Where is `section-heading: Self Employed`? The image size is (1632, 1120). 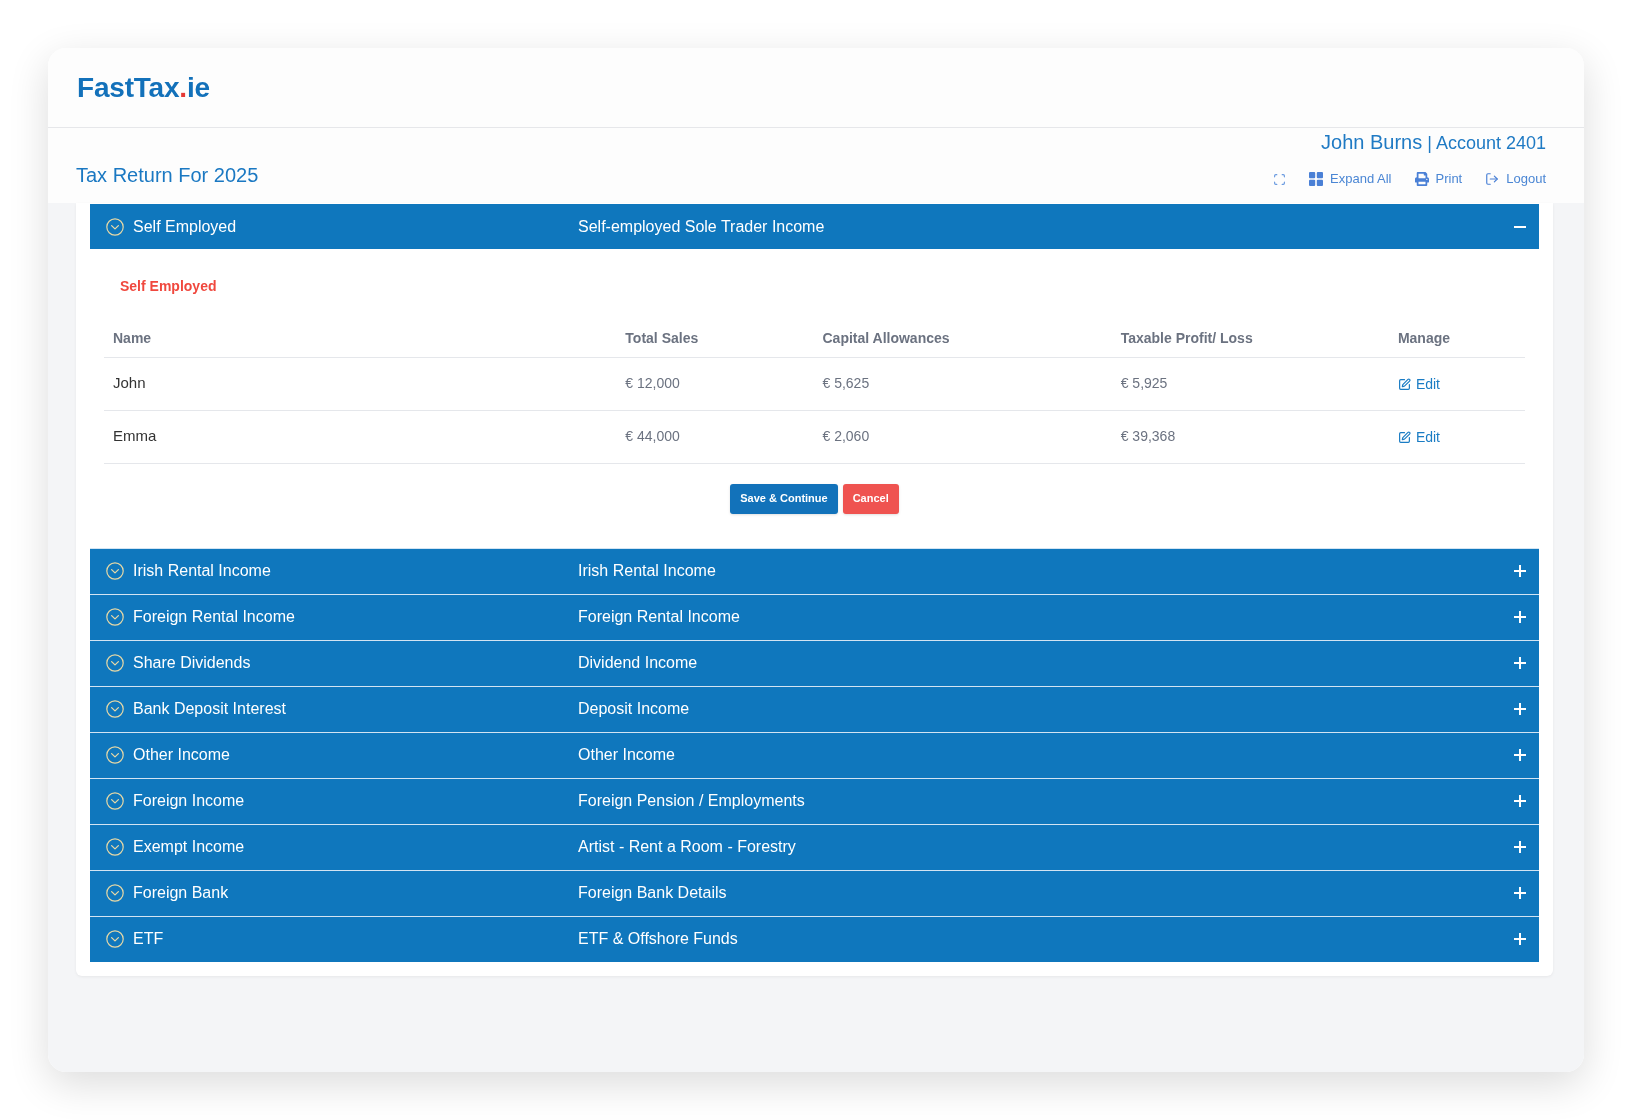 section-heading: Self Employed is located at coordinates (168, 286).